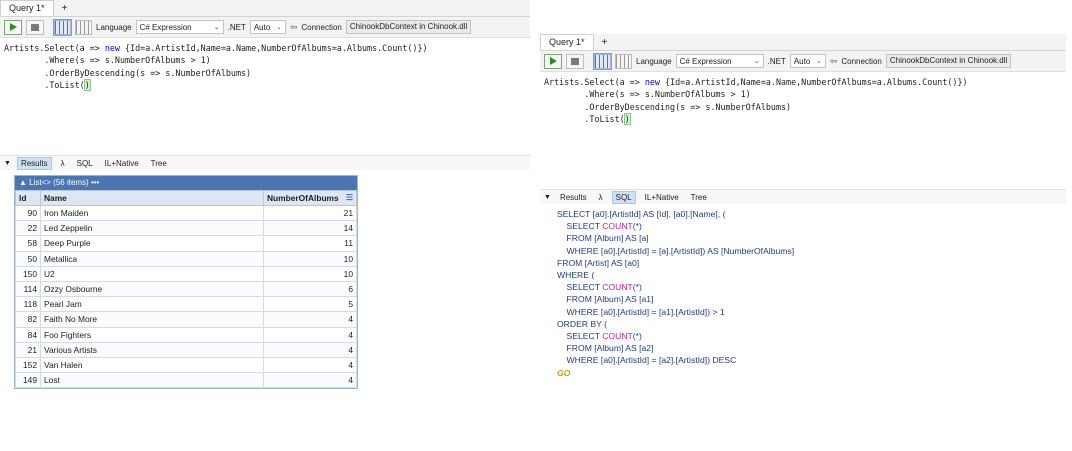 The height and width of the screenshot is (451, 1072). What do you see at coordinates (186, 380) in the screenshot?
I see `table-row: 149 Lost 4` at bounding box center [186, 380].